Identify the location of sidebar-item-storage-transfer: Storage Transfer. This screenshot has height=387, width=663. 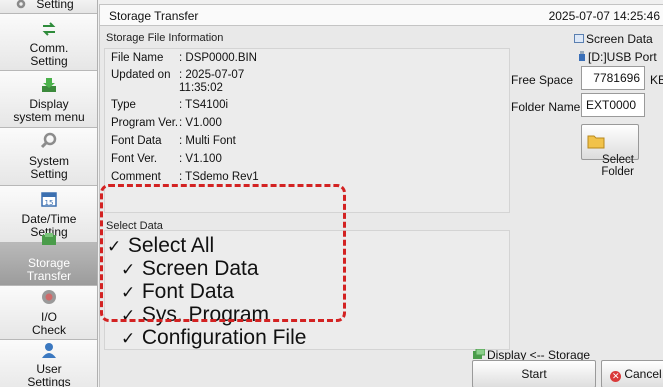
(48, 259).